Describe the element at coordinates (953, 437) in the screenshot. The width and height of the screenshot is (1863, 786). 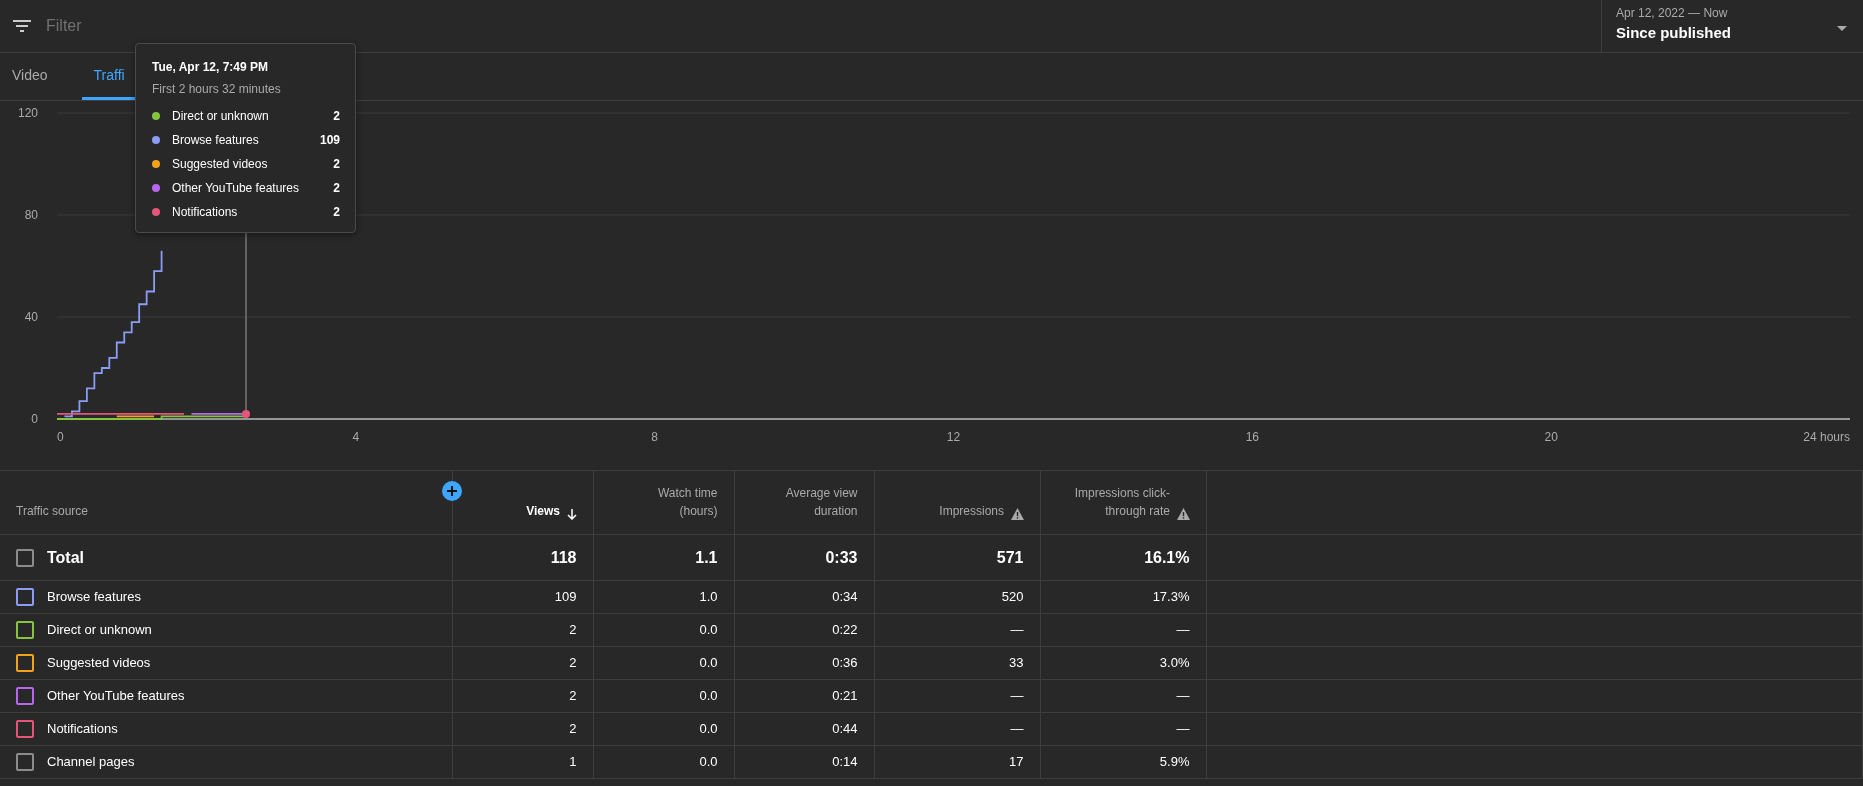
I see `axis-label: 12` at that location.